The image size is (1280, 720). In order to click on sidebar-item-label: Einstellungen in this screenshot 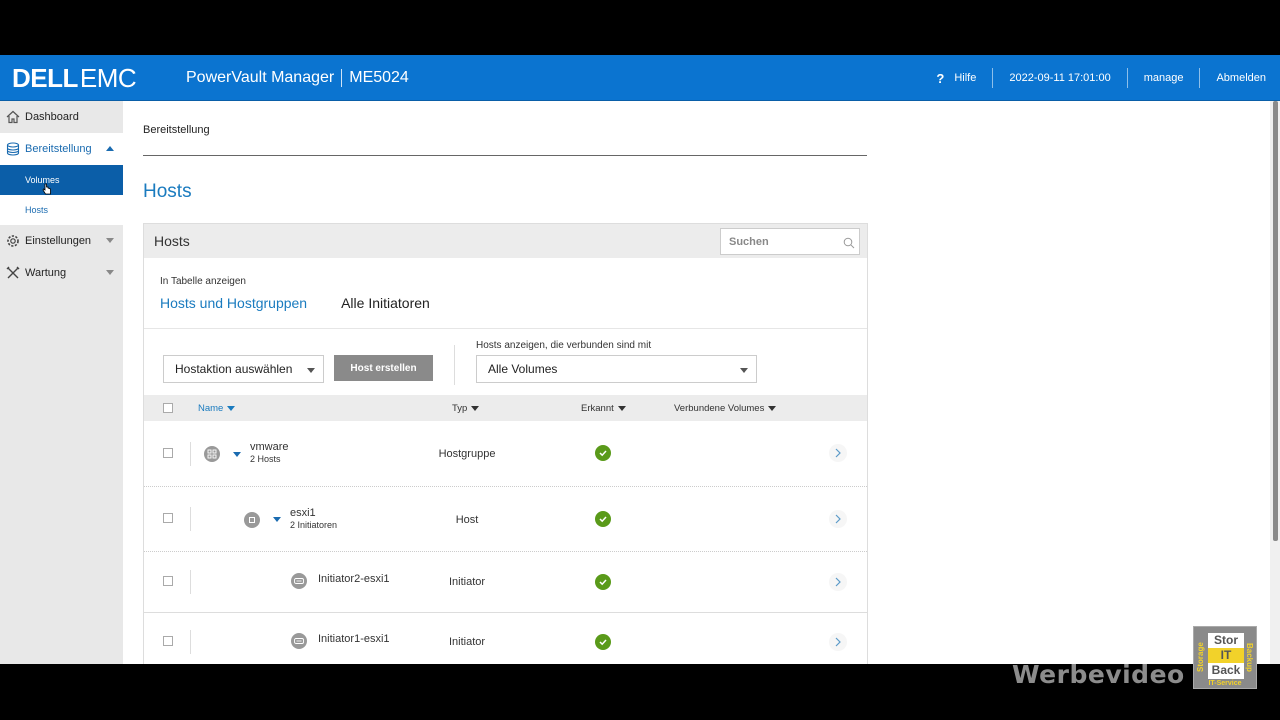, I will do `click(58, 241)`.